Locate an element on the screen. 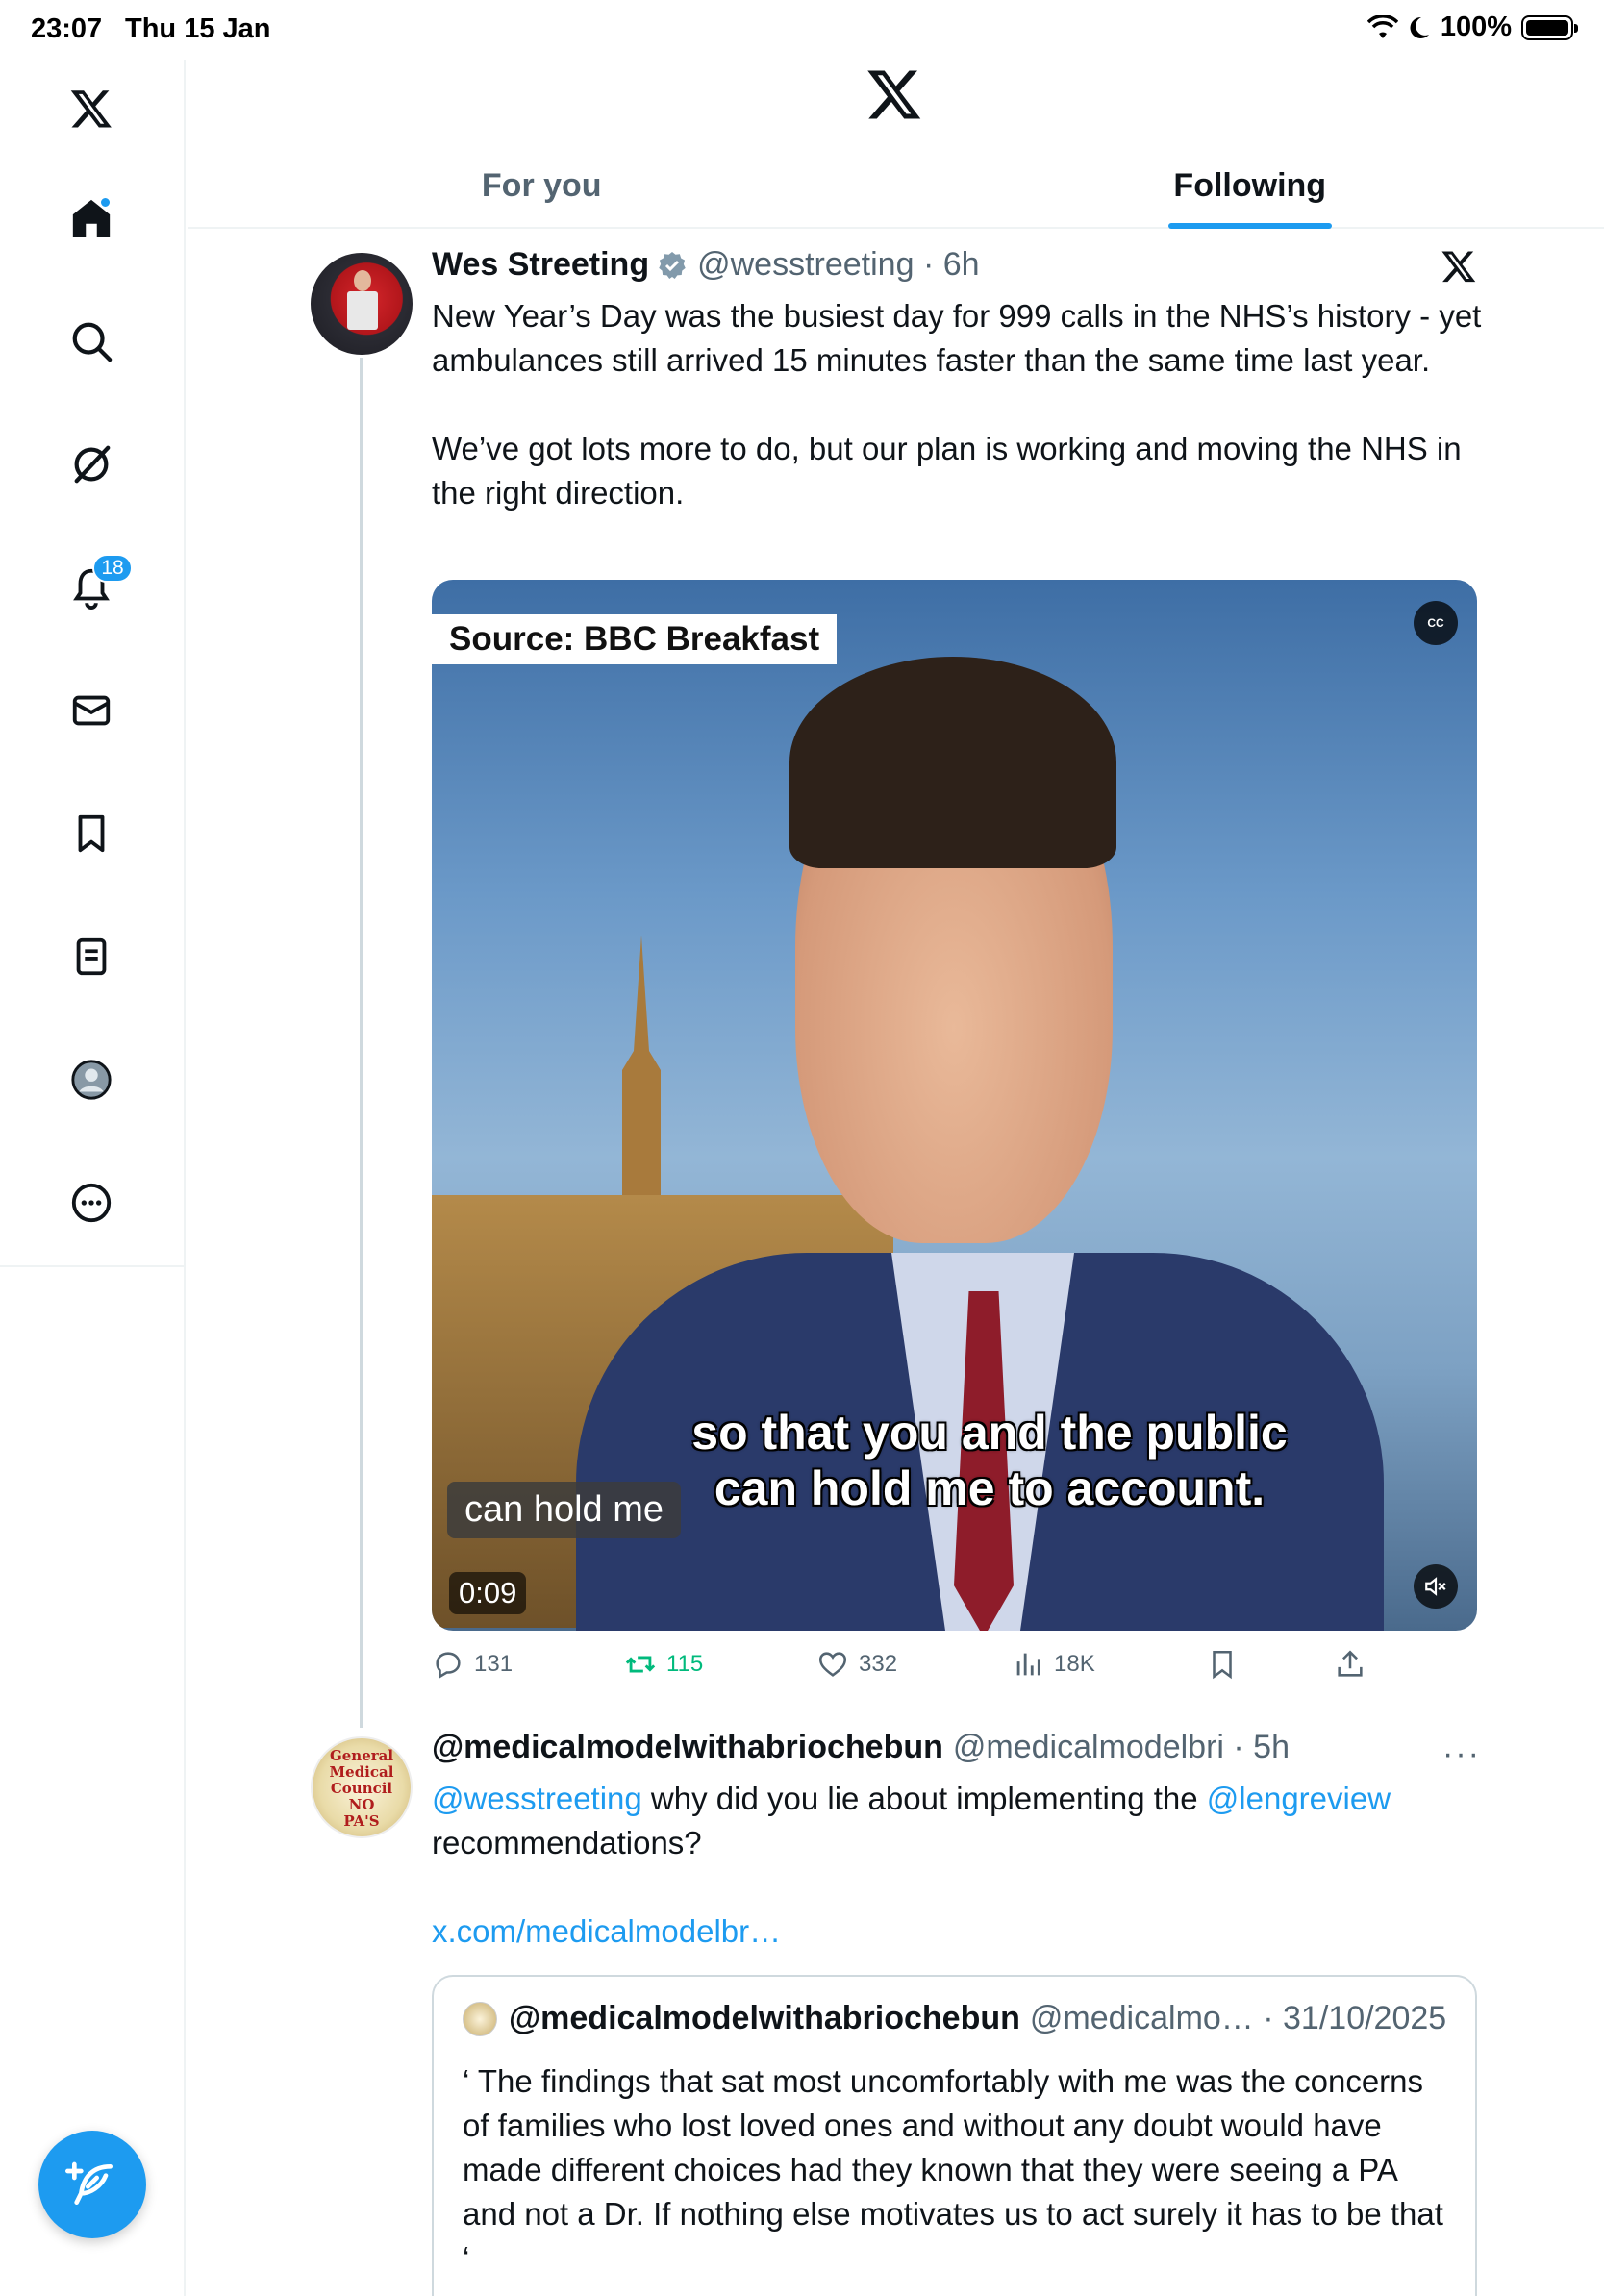 The width and height of the screenshot is (1604, 2296). video-burned-caption-2: can hold me to account. is located at coordinates (990, 1488).